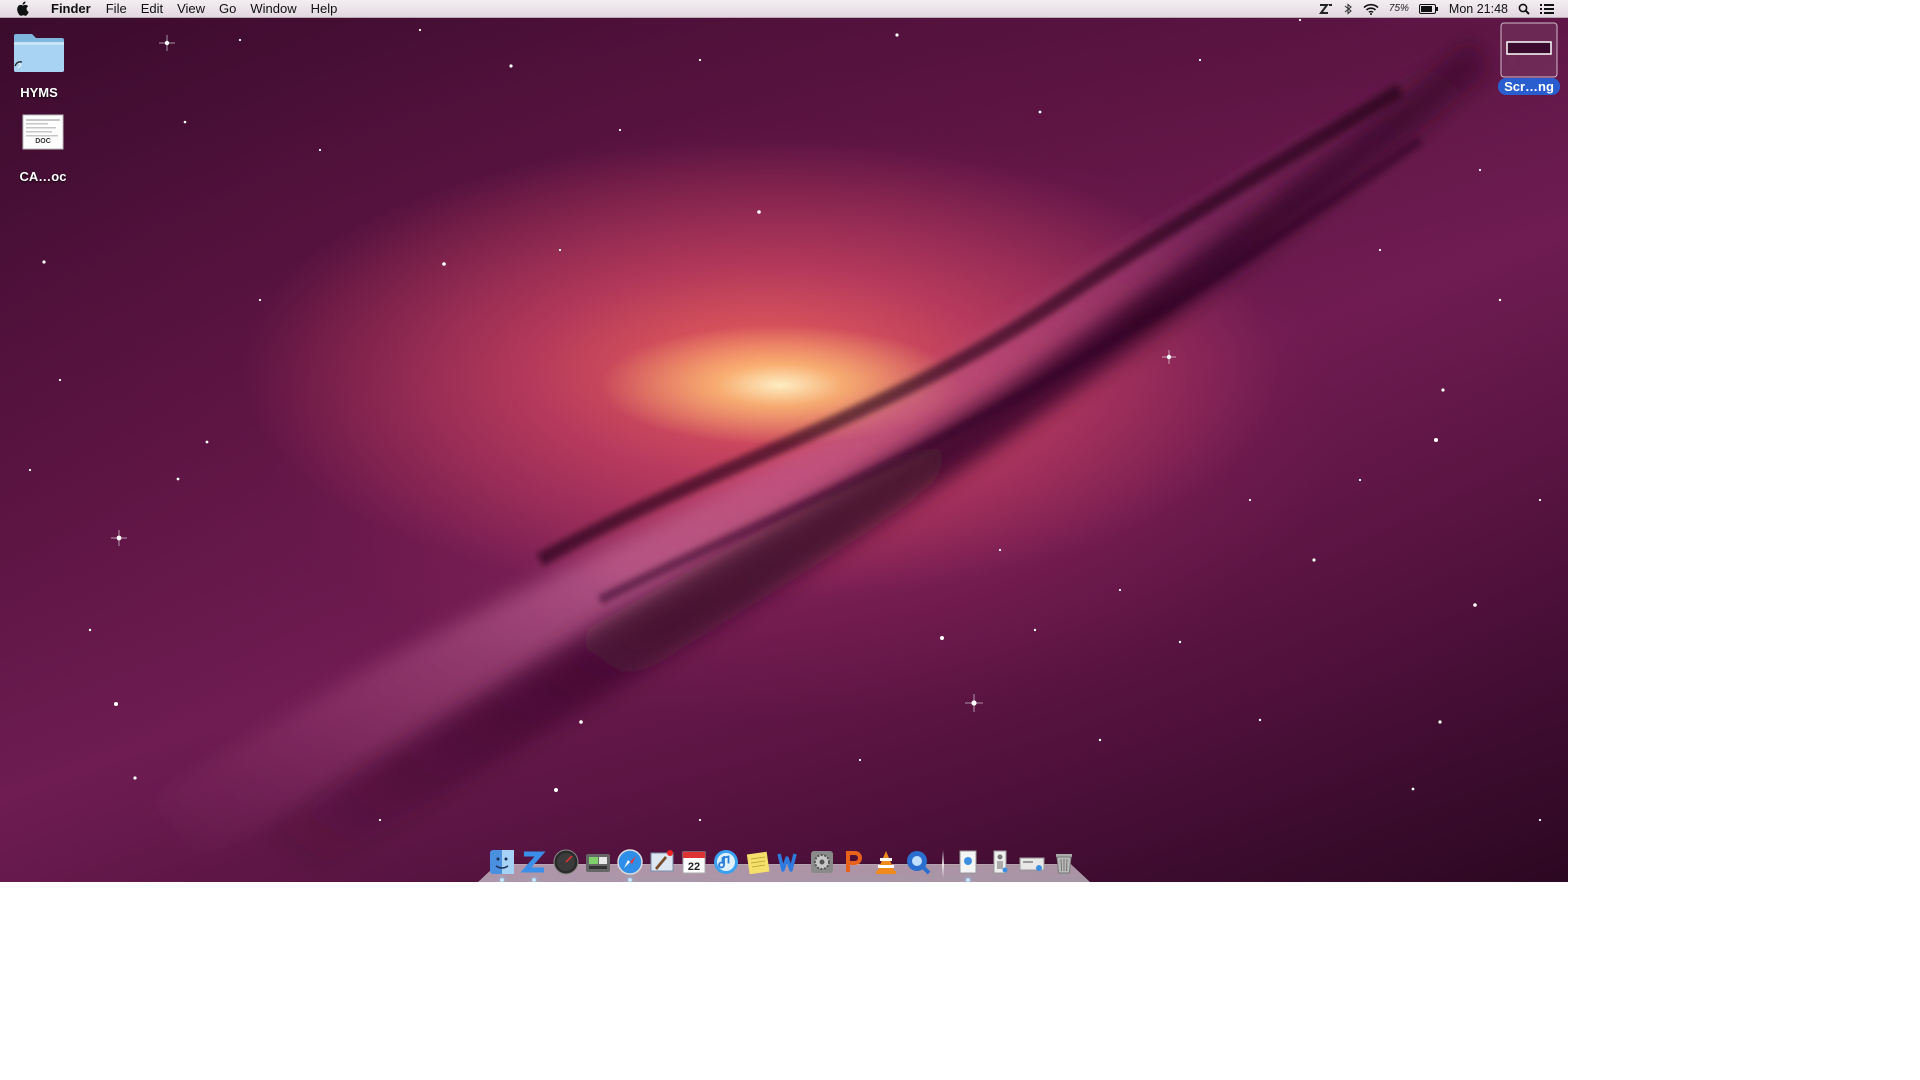 This screenshot has width=1920, height=1080. I want to click on trash-icon, so click(1064, 862).